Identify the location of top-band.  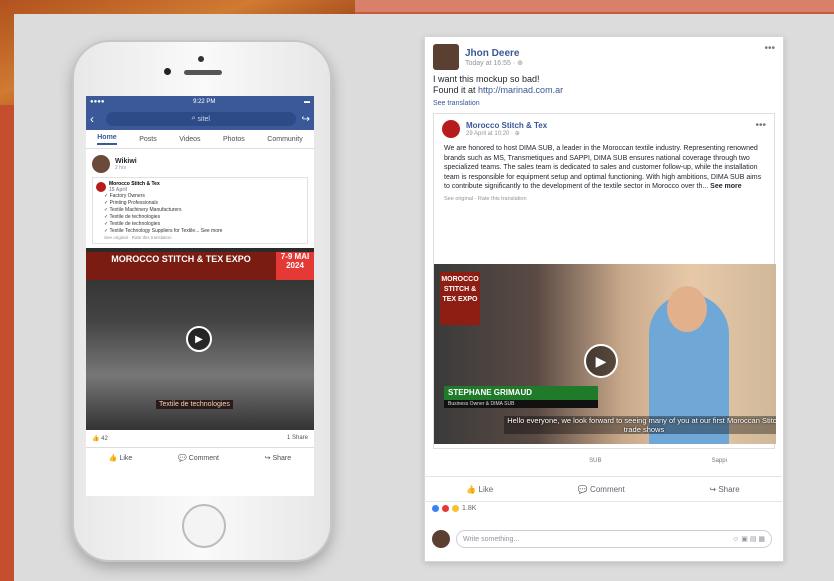
(594, 6).